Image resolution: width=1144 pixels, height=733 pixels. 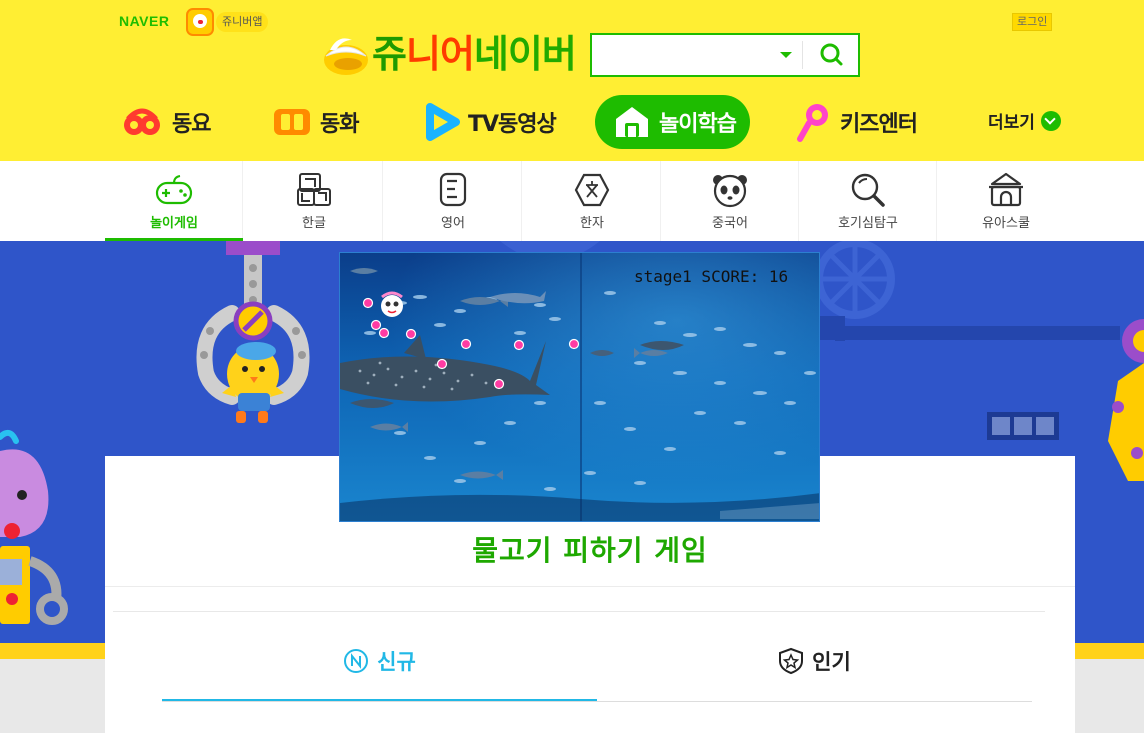 What do you see at coordinates (200, 22) in the screenshot?
I see `junior-app-icon` at bounding box center [200, 22].